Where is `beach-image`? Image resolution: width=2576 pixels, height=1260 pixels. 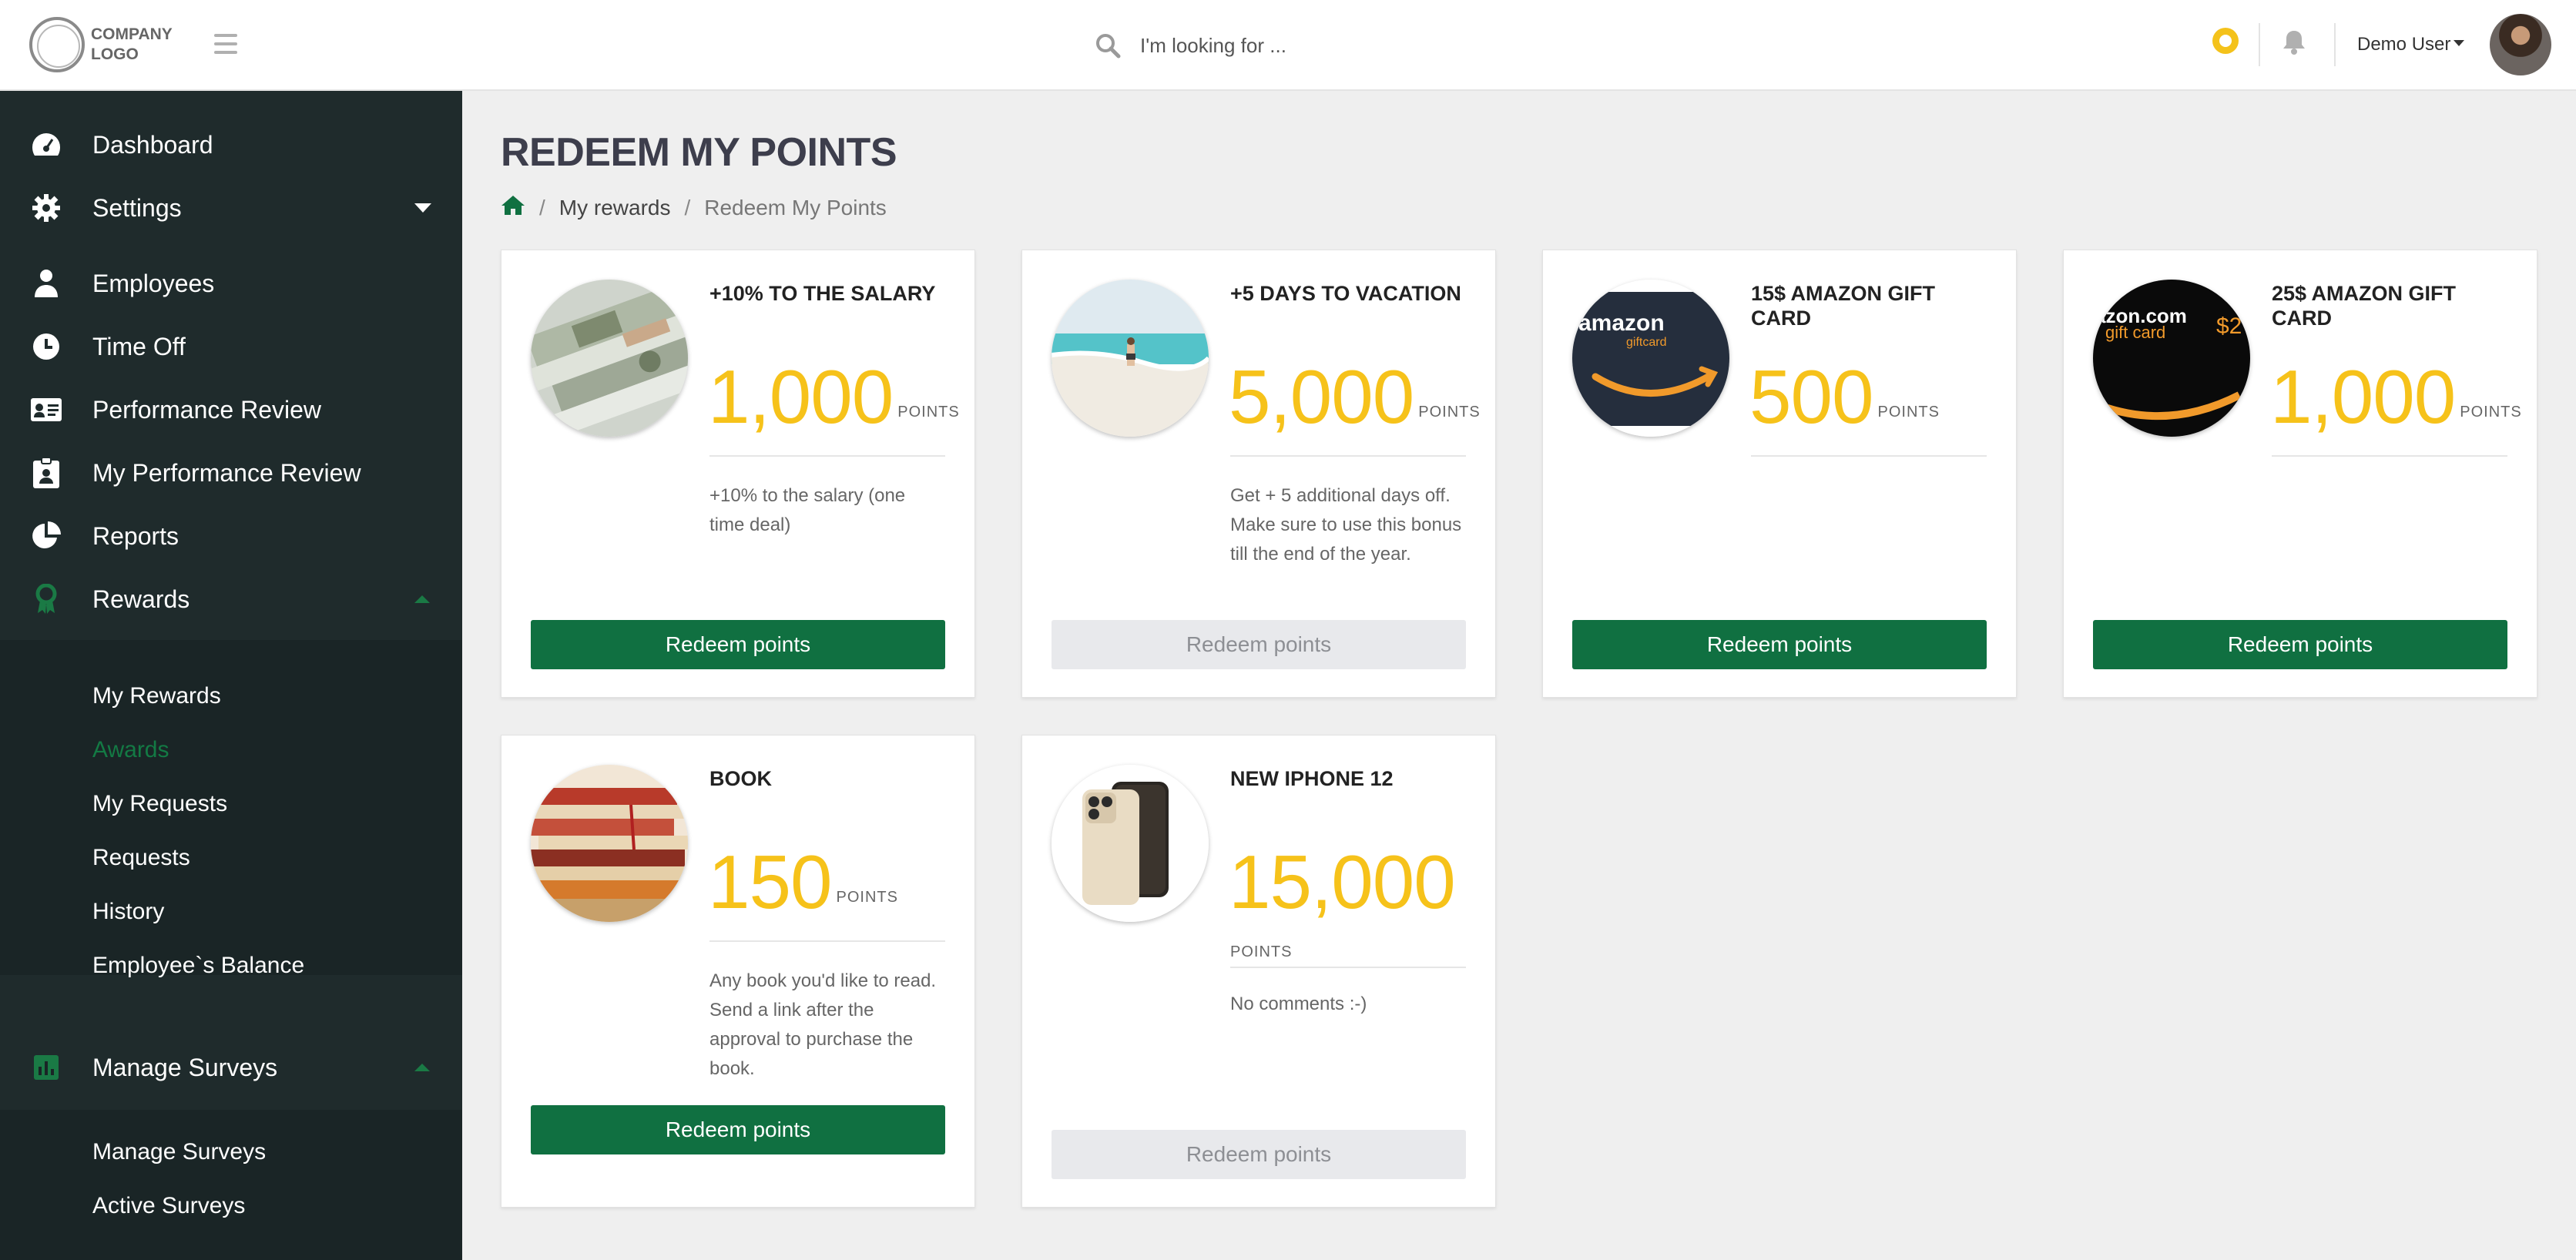 beach-image is located at coordinates (1130, 358).